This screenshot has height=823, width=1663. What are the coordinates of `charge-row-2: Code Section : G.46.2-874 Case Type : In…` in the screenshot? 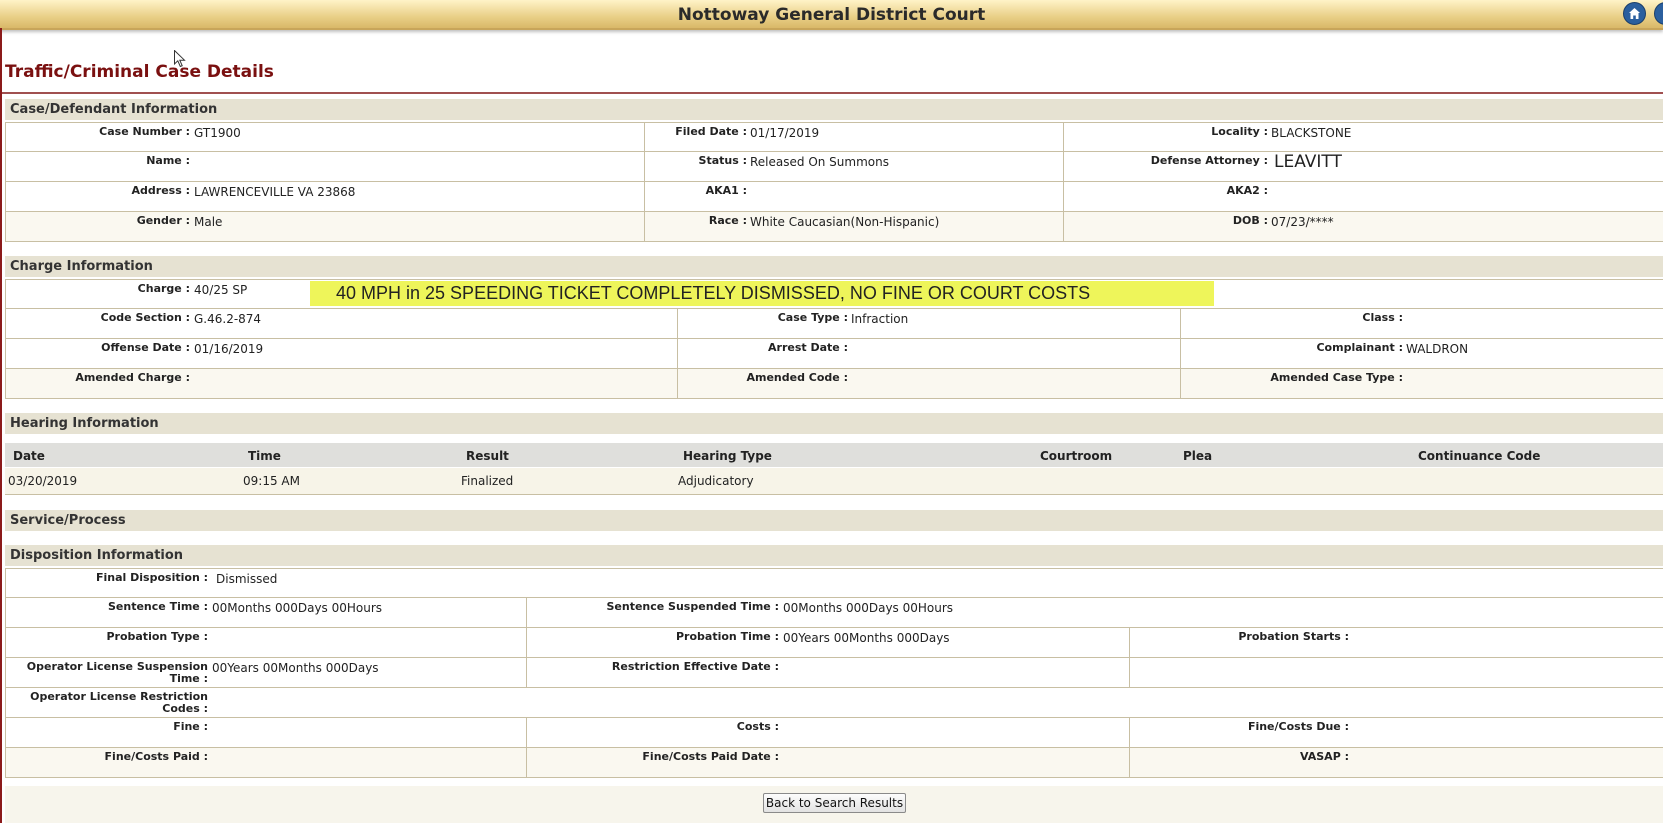 It's located at (834, 324).